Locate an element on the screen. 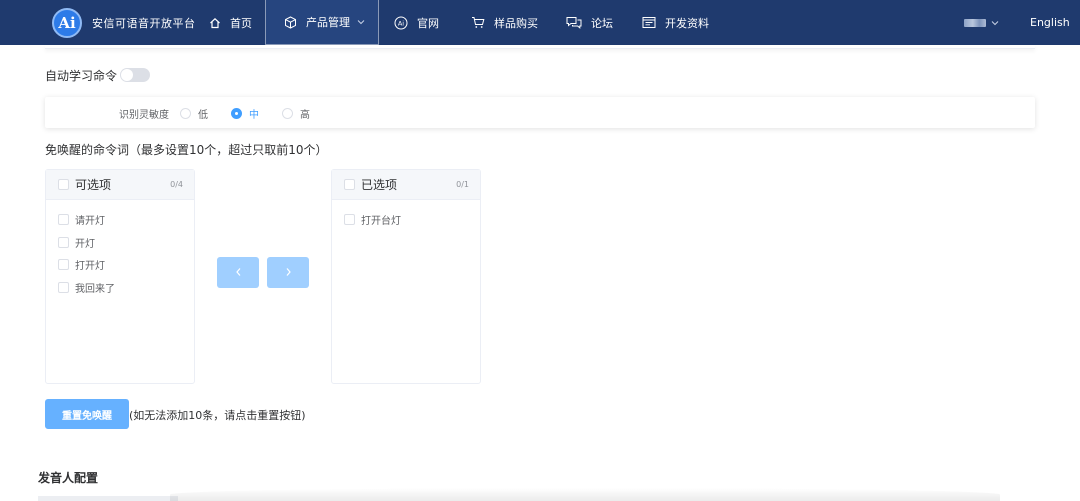 The image size is (1080, 501). item-label: 我回来了 is located at coordinates (95, 289).